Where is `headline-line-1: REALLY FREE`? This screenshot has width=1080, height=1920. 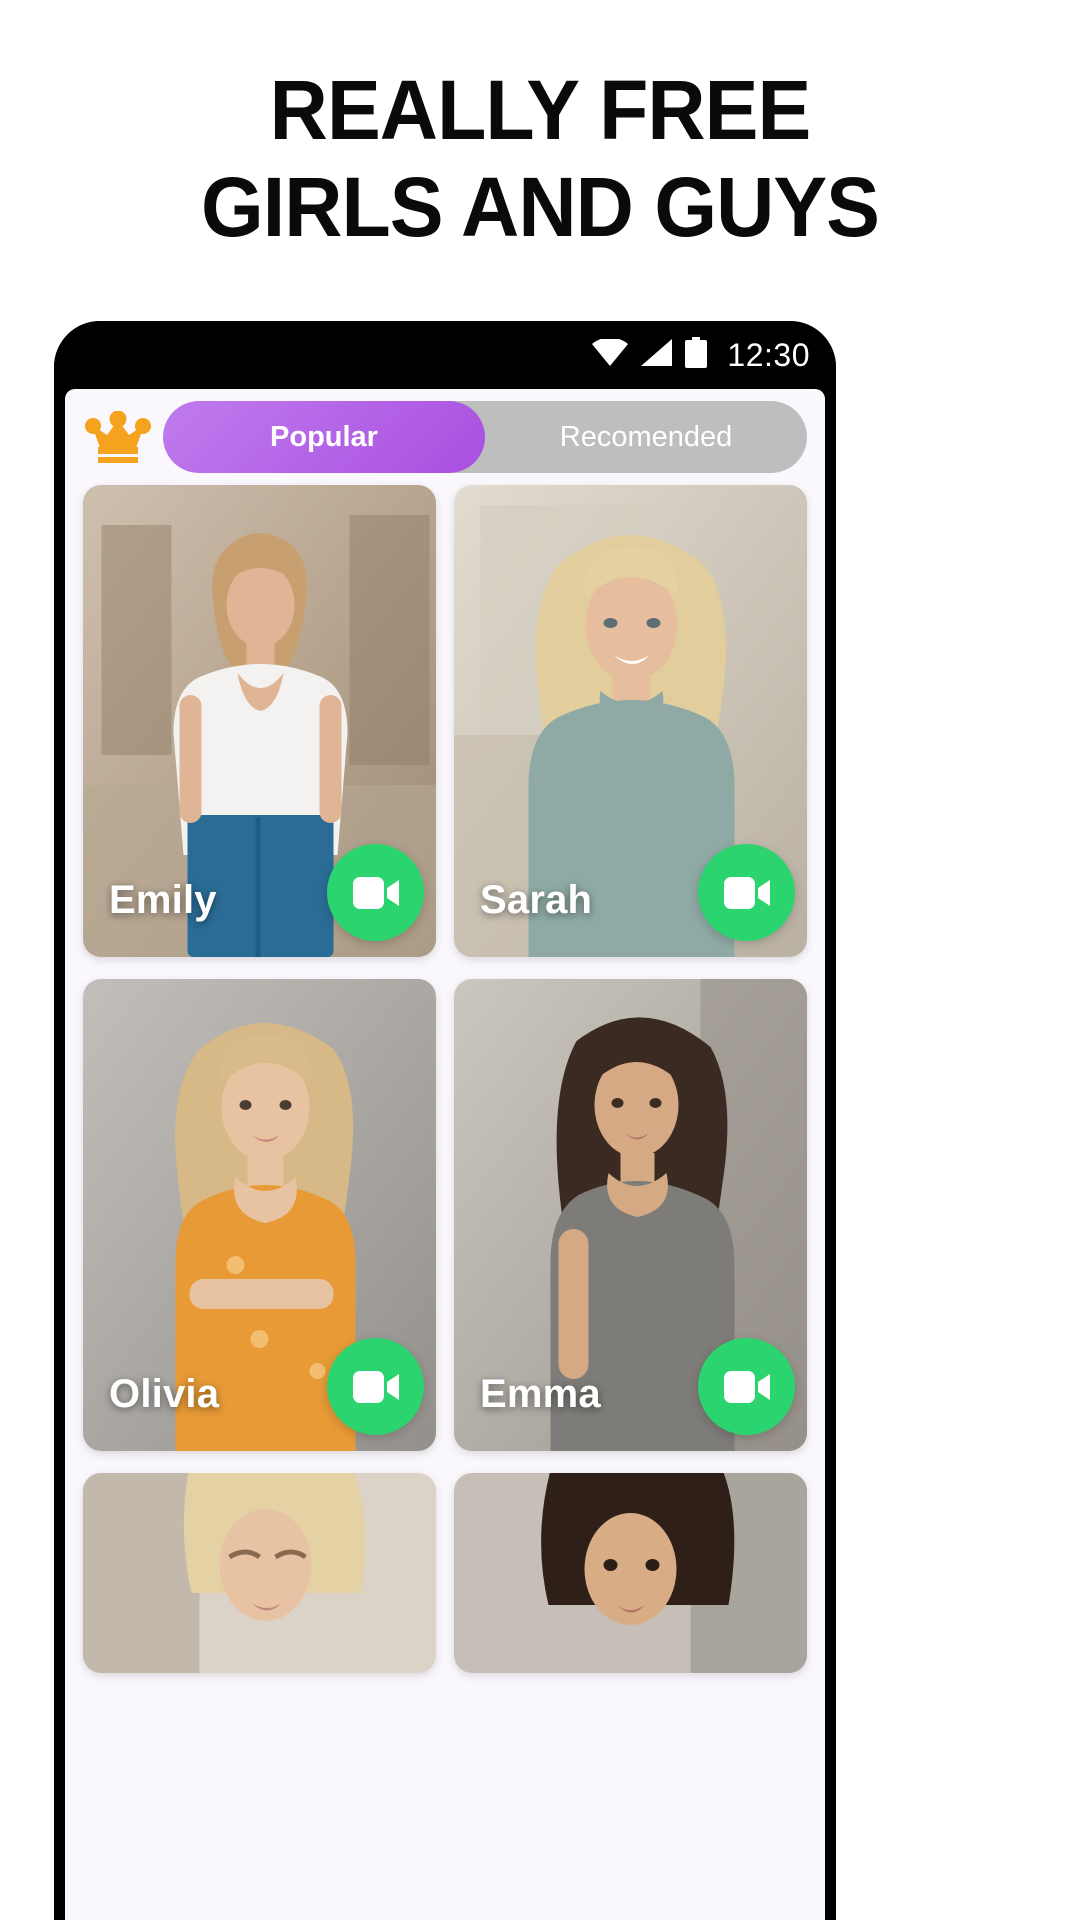
headline-line-1: REALLY FREE is located at coordinates (540, 110).